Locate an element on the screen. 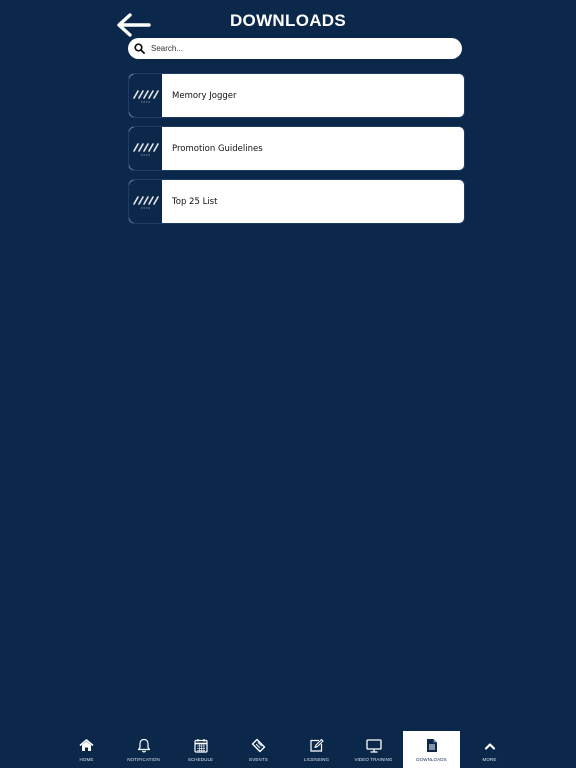 The height and width of the screenshot is (768, 576). tab-more: MORE is located at coordinates (489, 749).